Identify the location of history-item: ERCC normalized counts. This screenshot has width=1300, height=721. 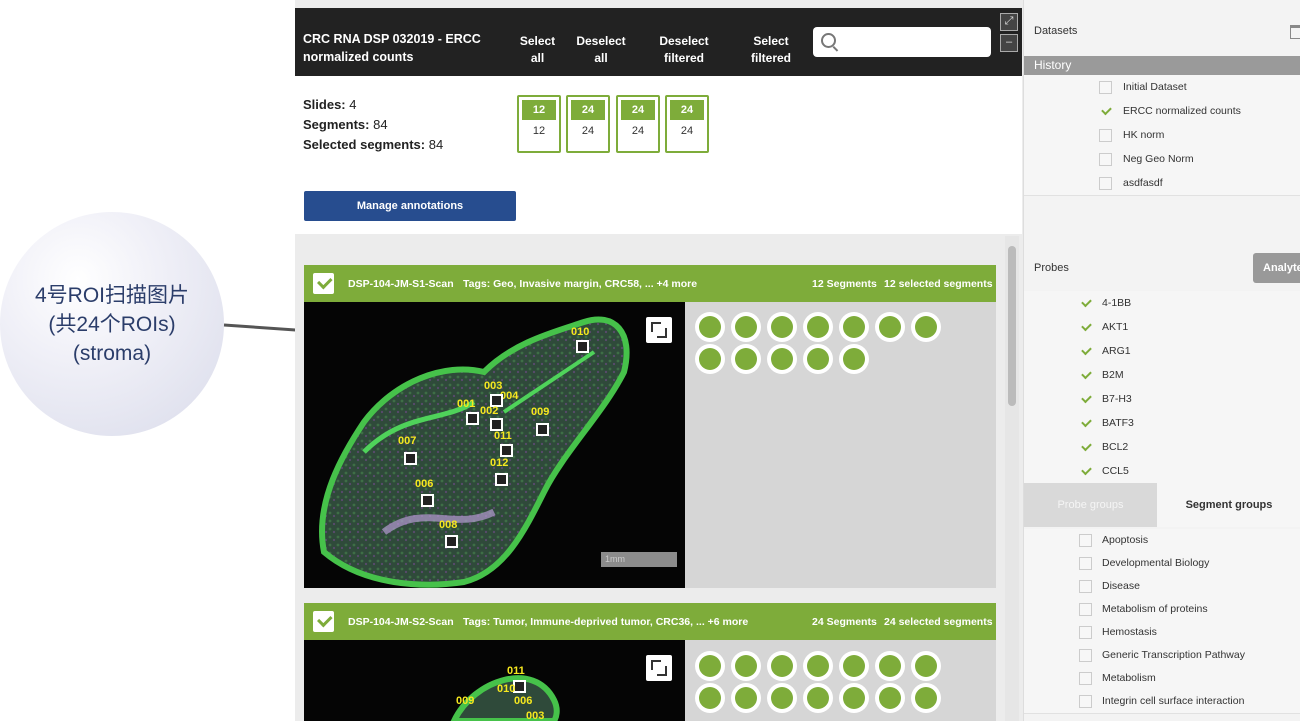
(1162, 111).